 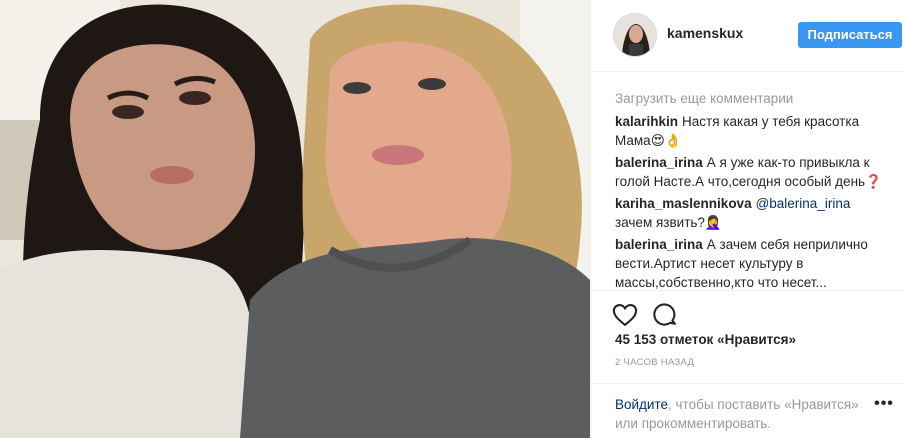 What do you see at coordinates (625, 315) in the screenshot?
I see `heart-icon` at bounding box center [625, 315].